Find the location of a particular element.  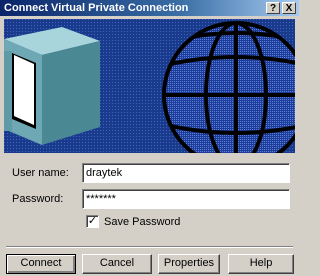

cancel-button: Cancel is located at coordinates (117, 264).